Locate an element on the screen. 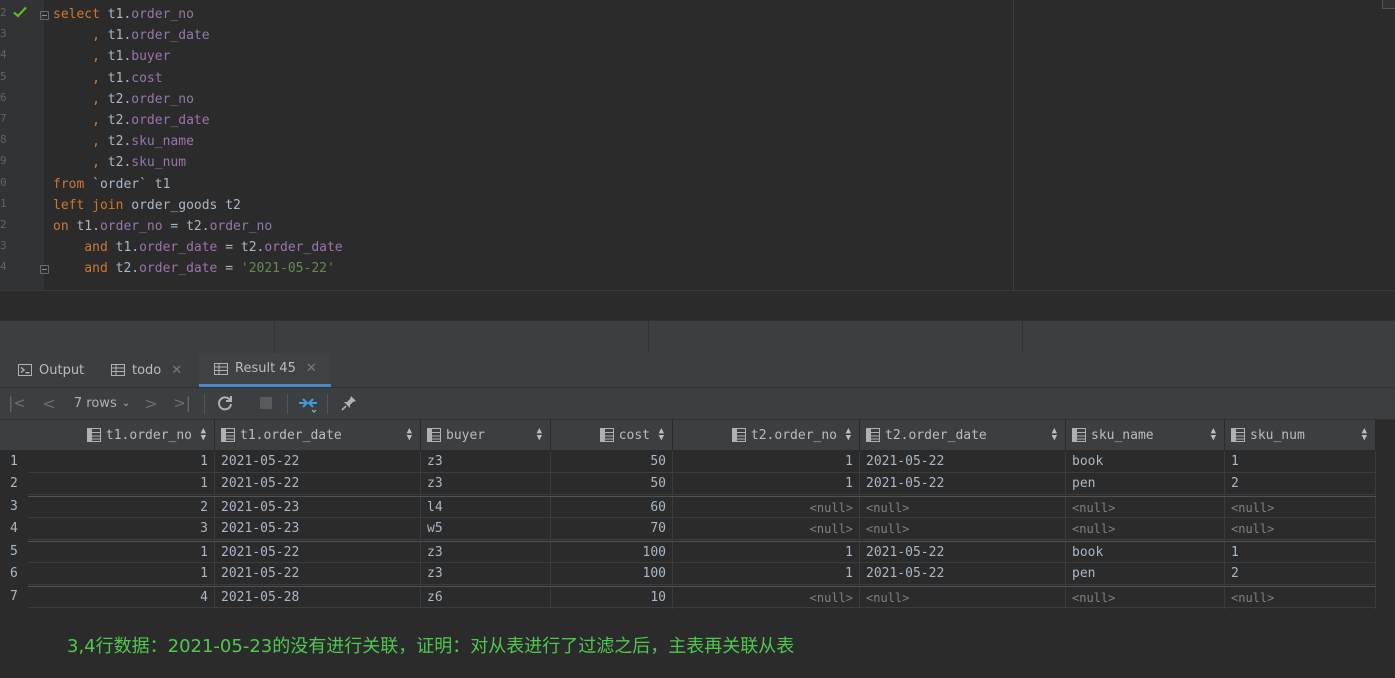  table-row: 1 2021-05-22 z3 100 1 2021-05-22 book 1 is located at coordinates (702, 552).